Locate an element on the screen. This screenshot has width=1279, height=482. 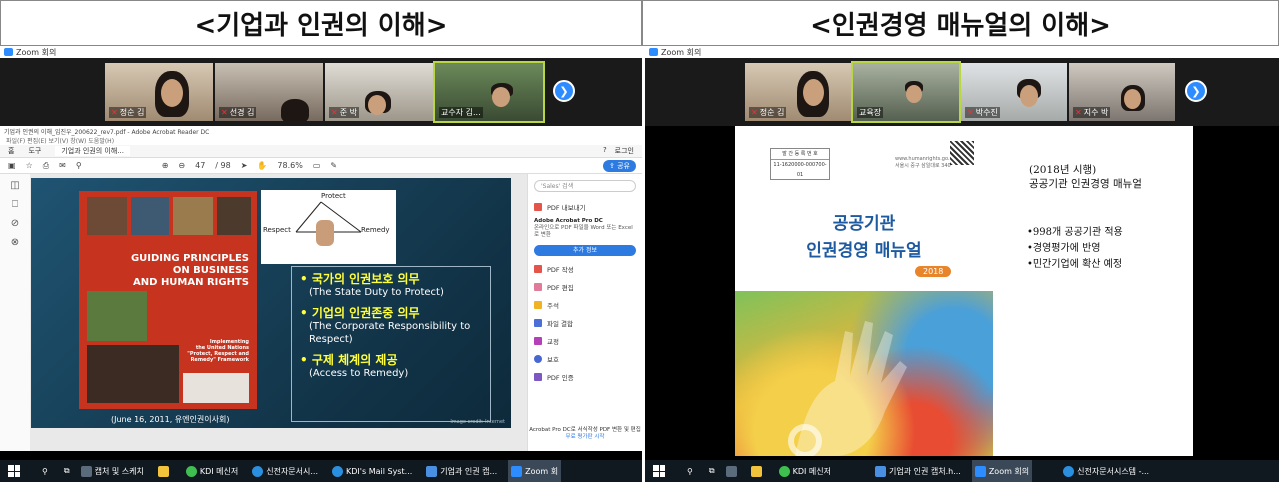
tool-create-pdf: PDF 작성 is located at coordinates (585, 269).